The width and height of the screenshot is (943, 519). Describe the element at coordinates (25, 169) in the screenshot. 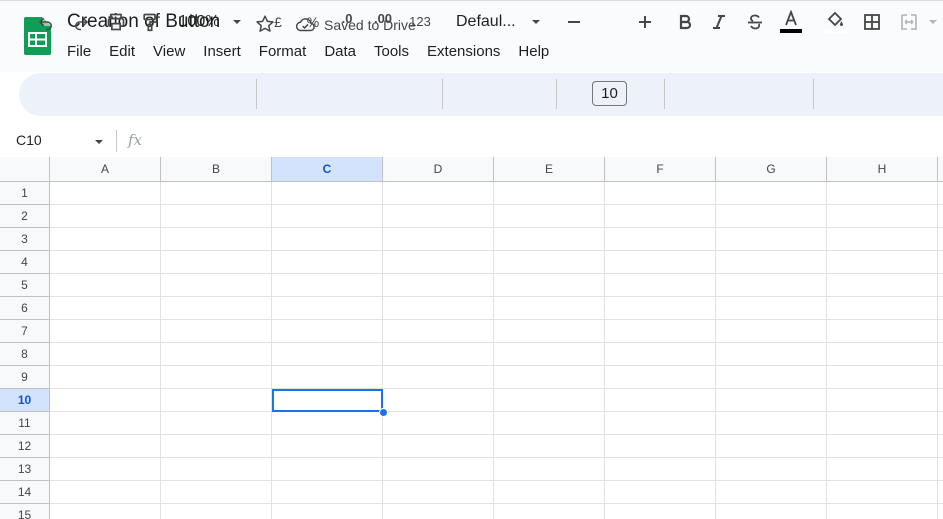

I see `select-all-corner` at that location.